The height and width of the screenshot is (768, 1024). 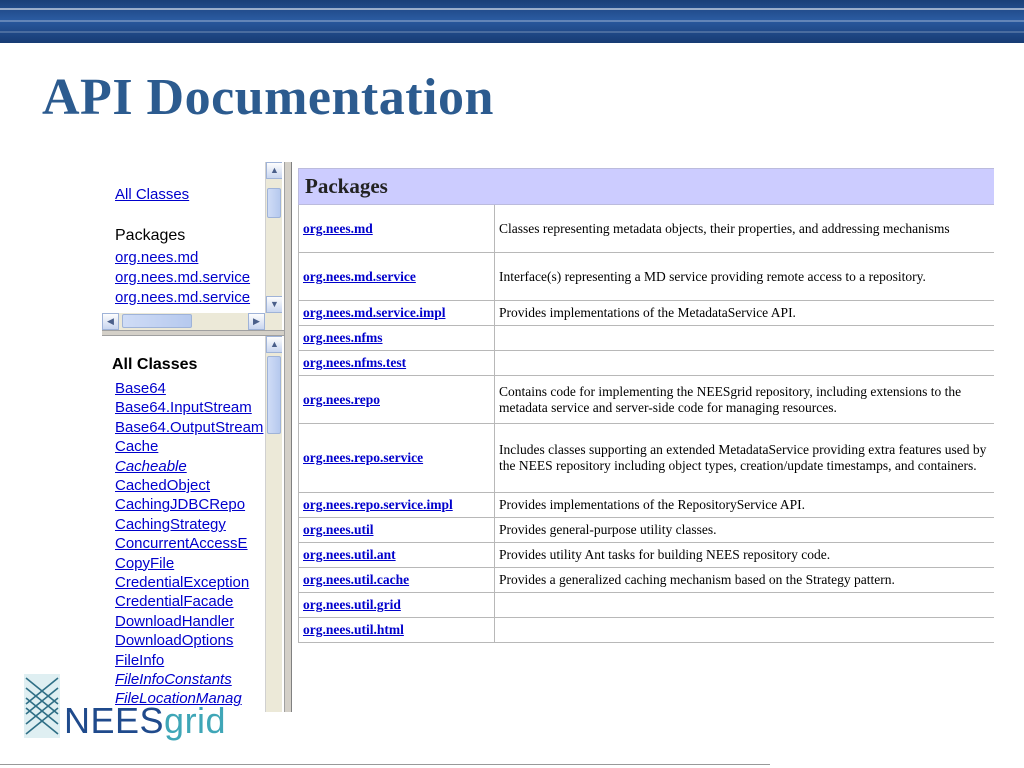 I want to click on scroll-right-icon: ▶, so click(x=256, y=321).